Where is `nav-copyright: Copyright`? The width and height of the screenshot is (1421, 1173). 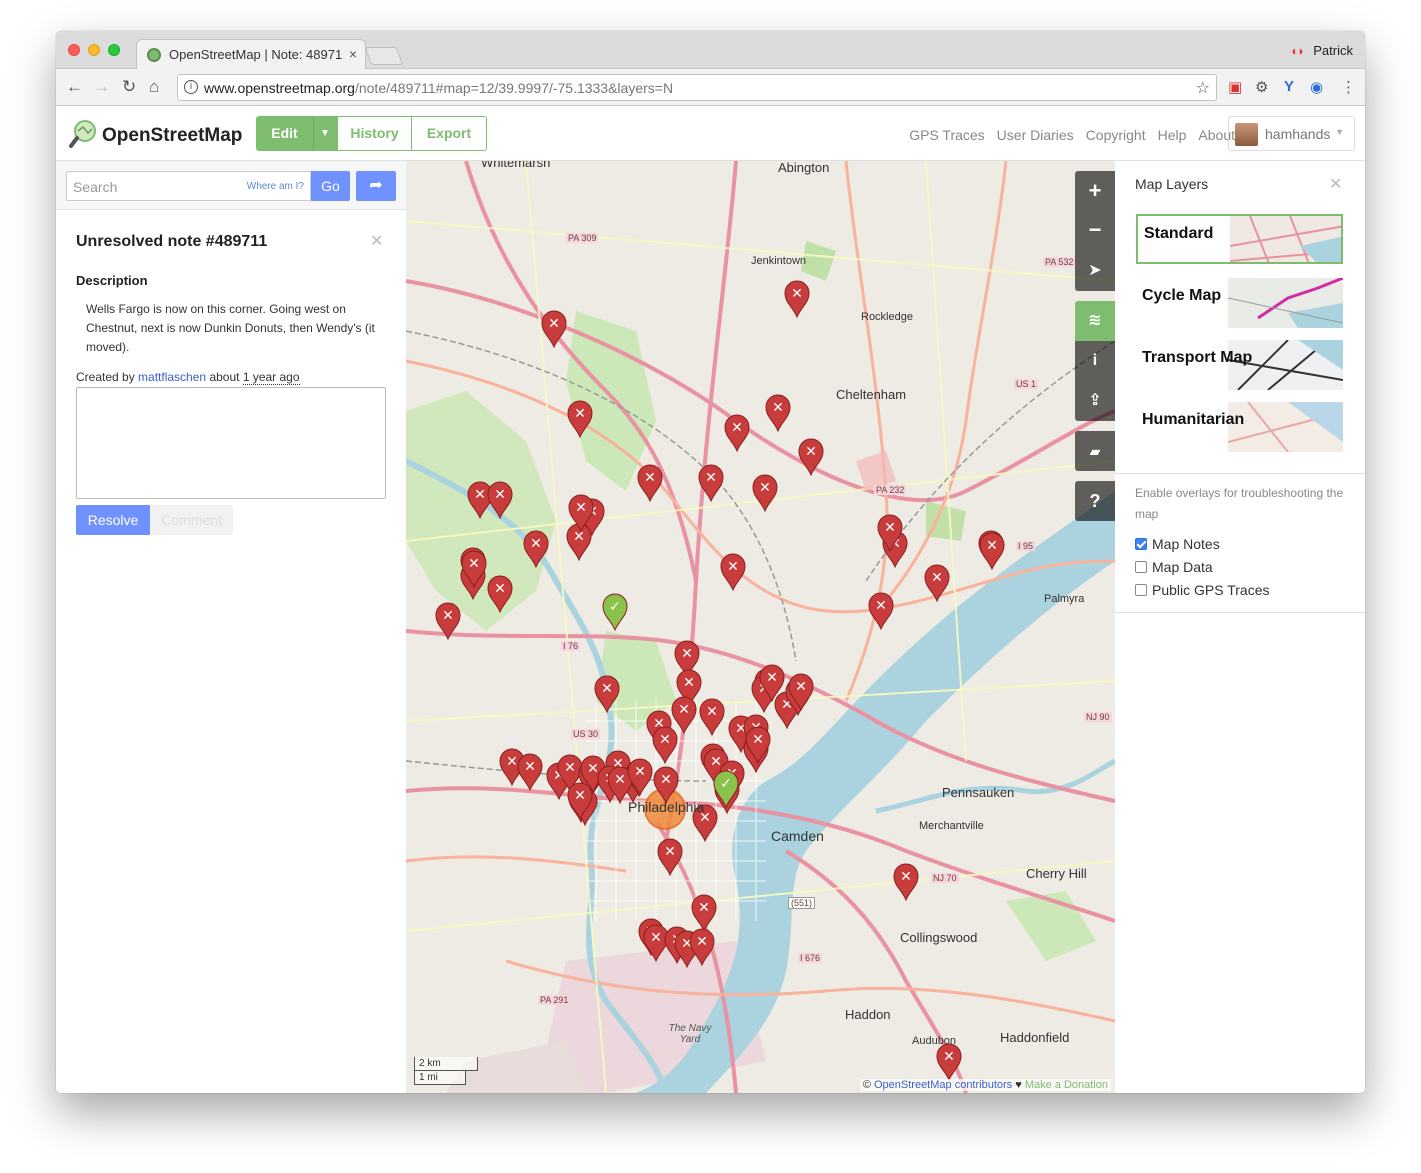 nav-copyright: Copyright is located at coordinates (1116, 135).